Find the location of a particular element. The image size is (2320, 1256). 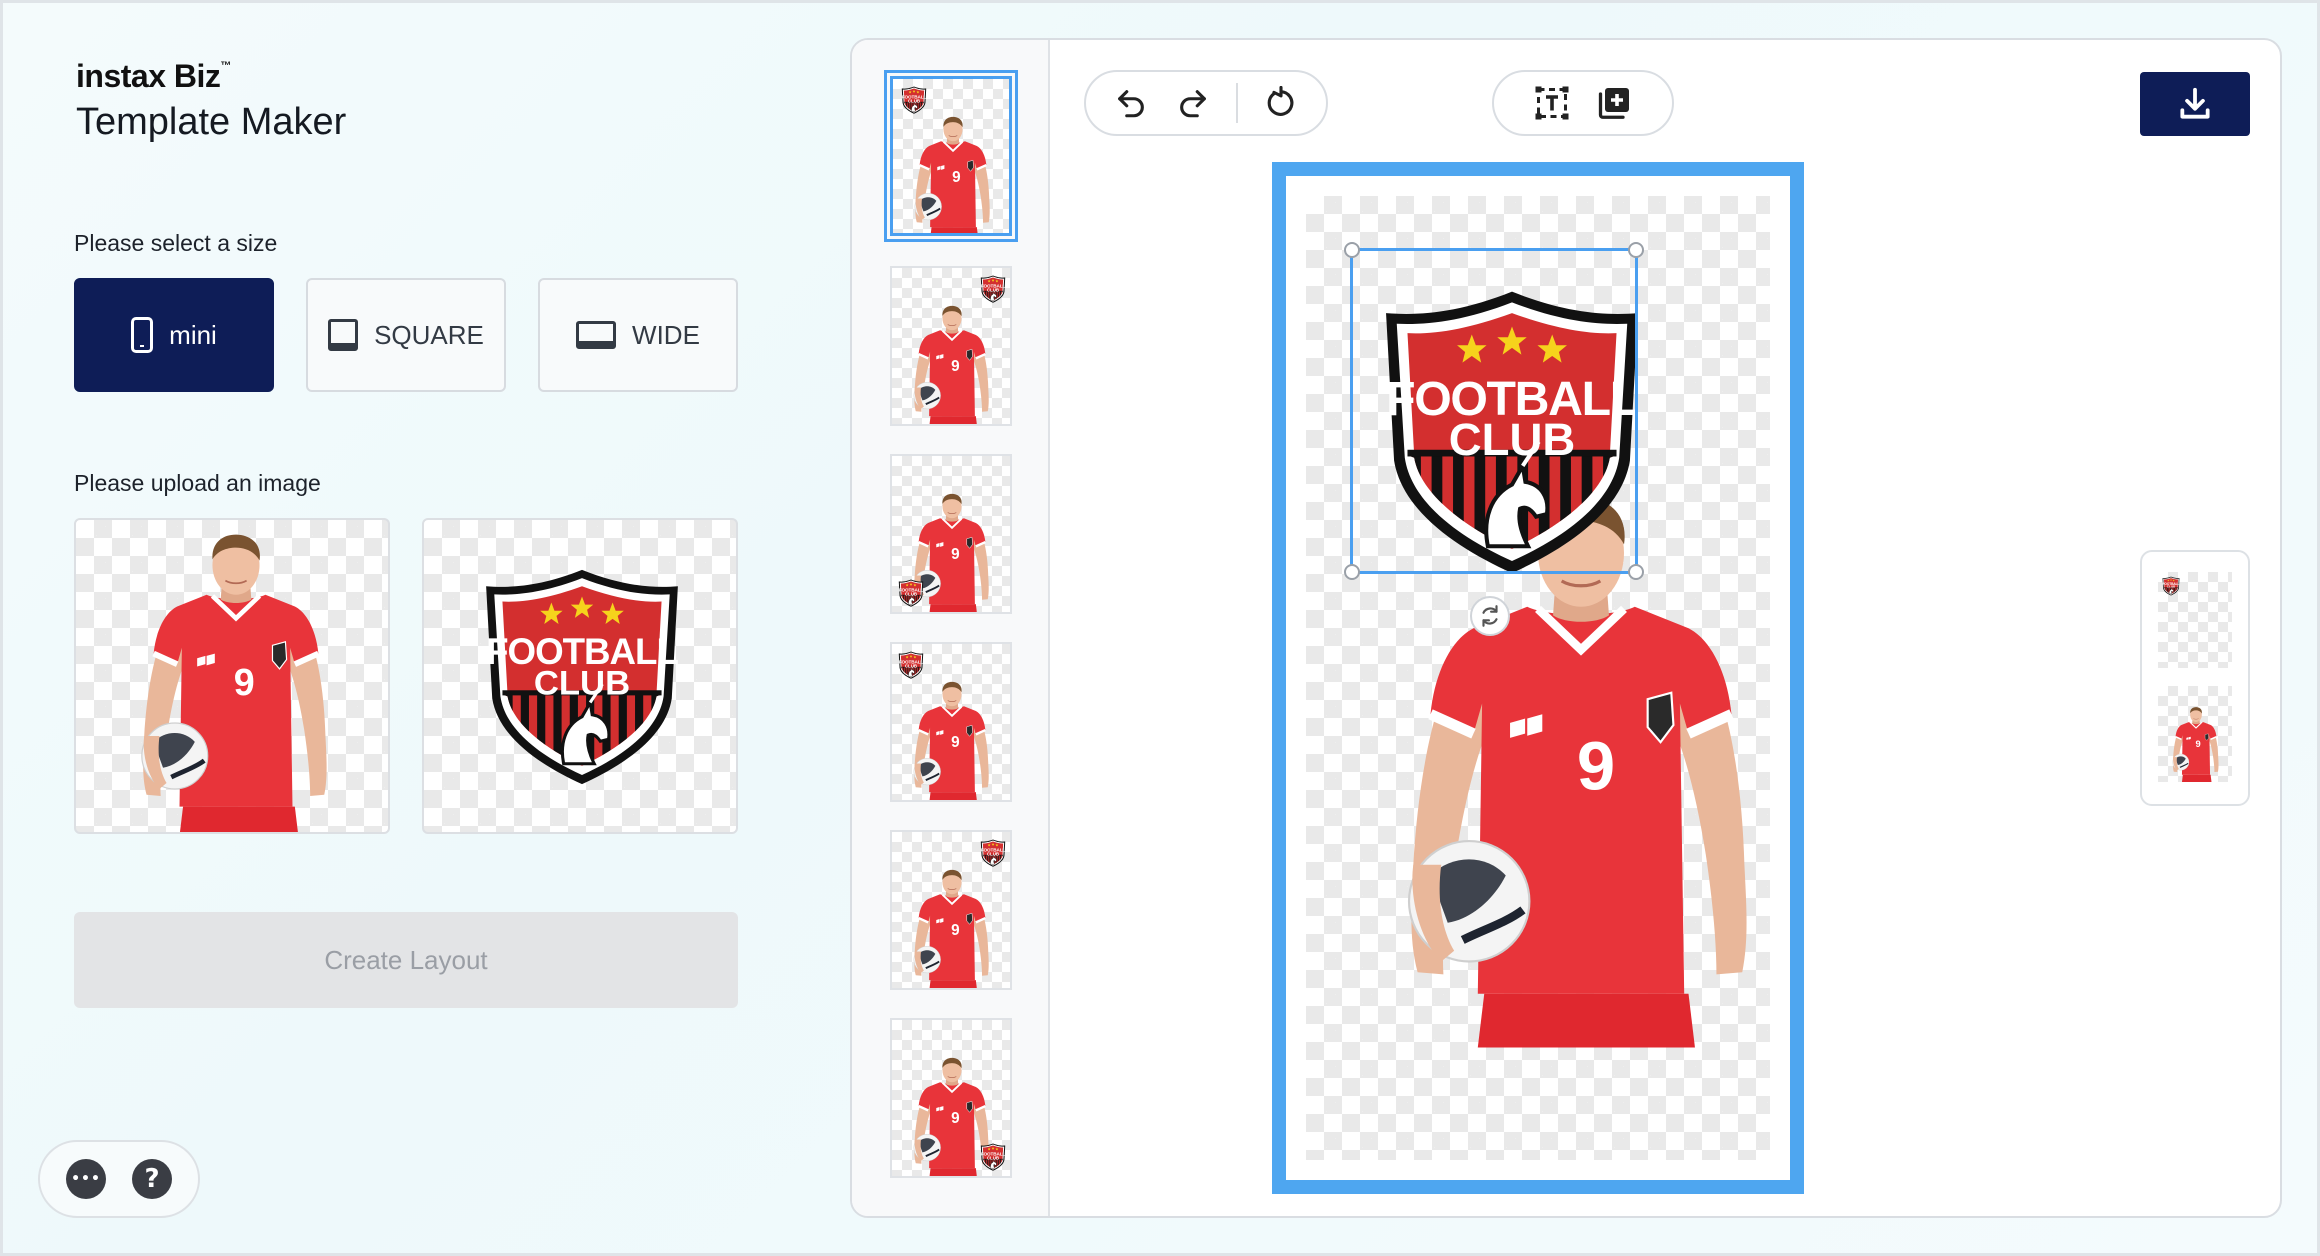

brand: instax Biz™ Template Maker is located at coordinates (211, 101).